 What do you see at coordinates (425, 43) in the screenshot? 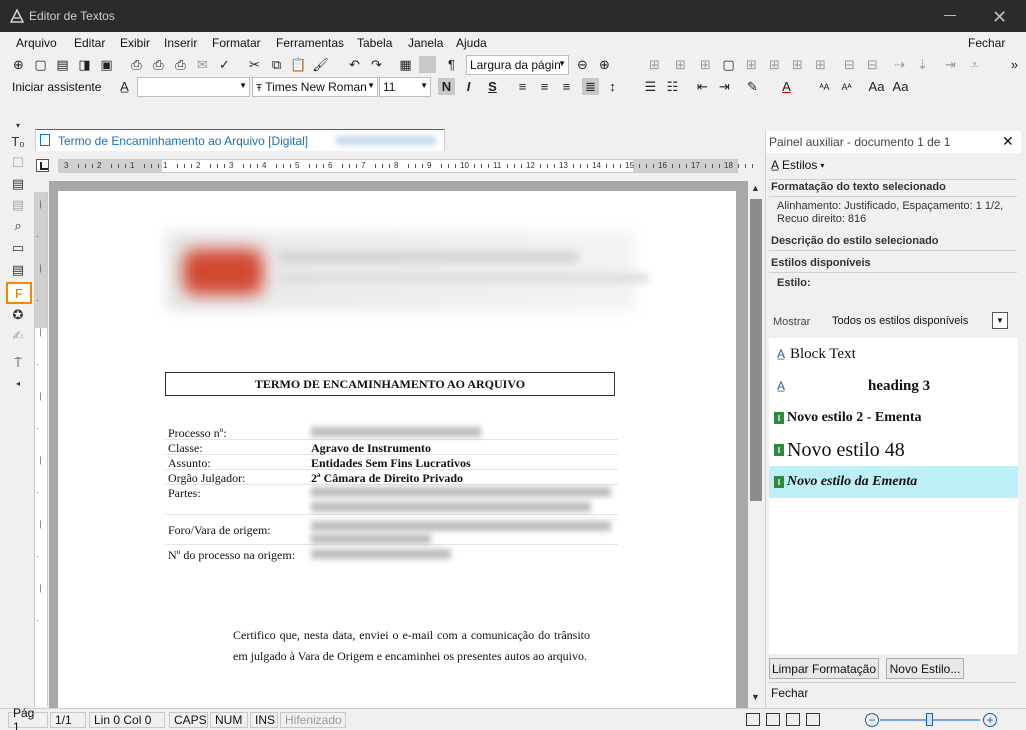
I see `menu-janela: Janela` at bounding box center [425, 43].